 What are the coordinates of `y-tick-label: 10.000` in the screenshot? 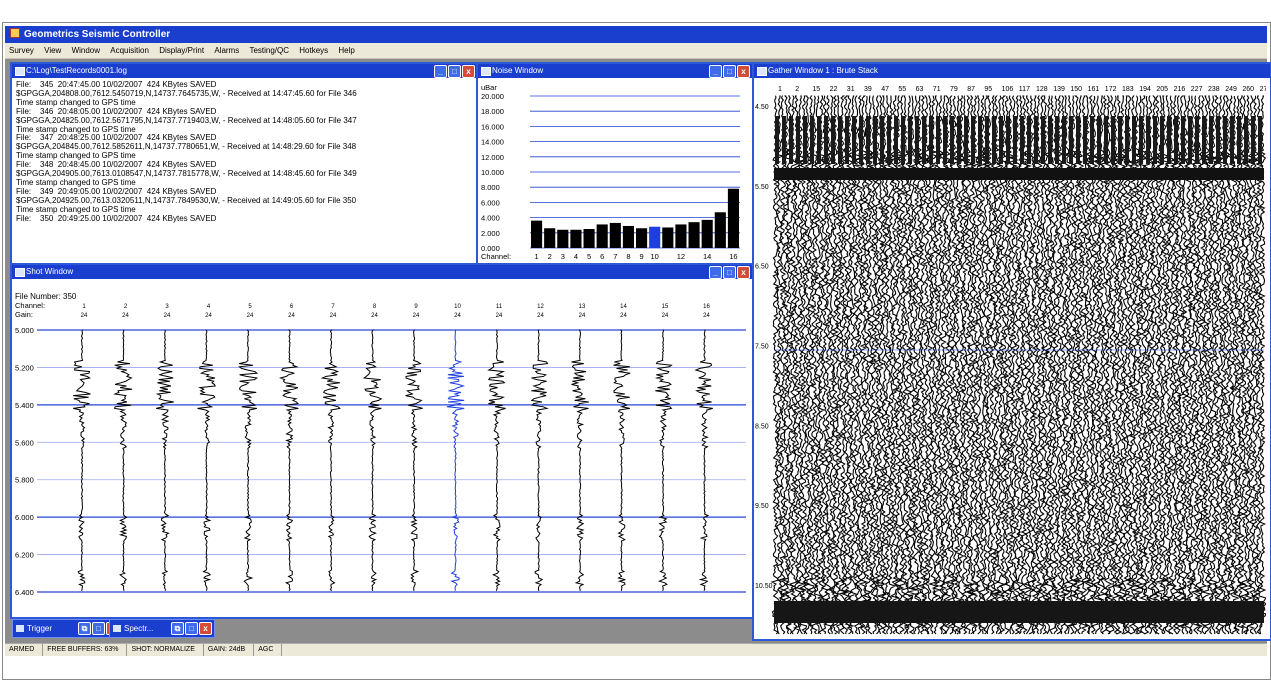 It's located at (492, 172).